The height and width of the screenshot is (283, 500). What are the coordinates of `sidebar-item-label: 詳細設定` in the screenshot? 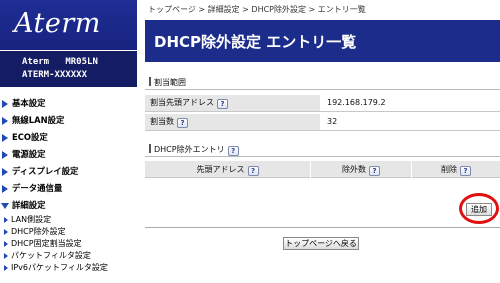 It's located at (29, 205).